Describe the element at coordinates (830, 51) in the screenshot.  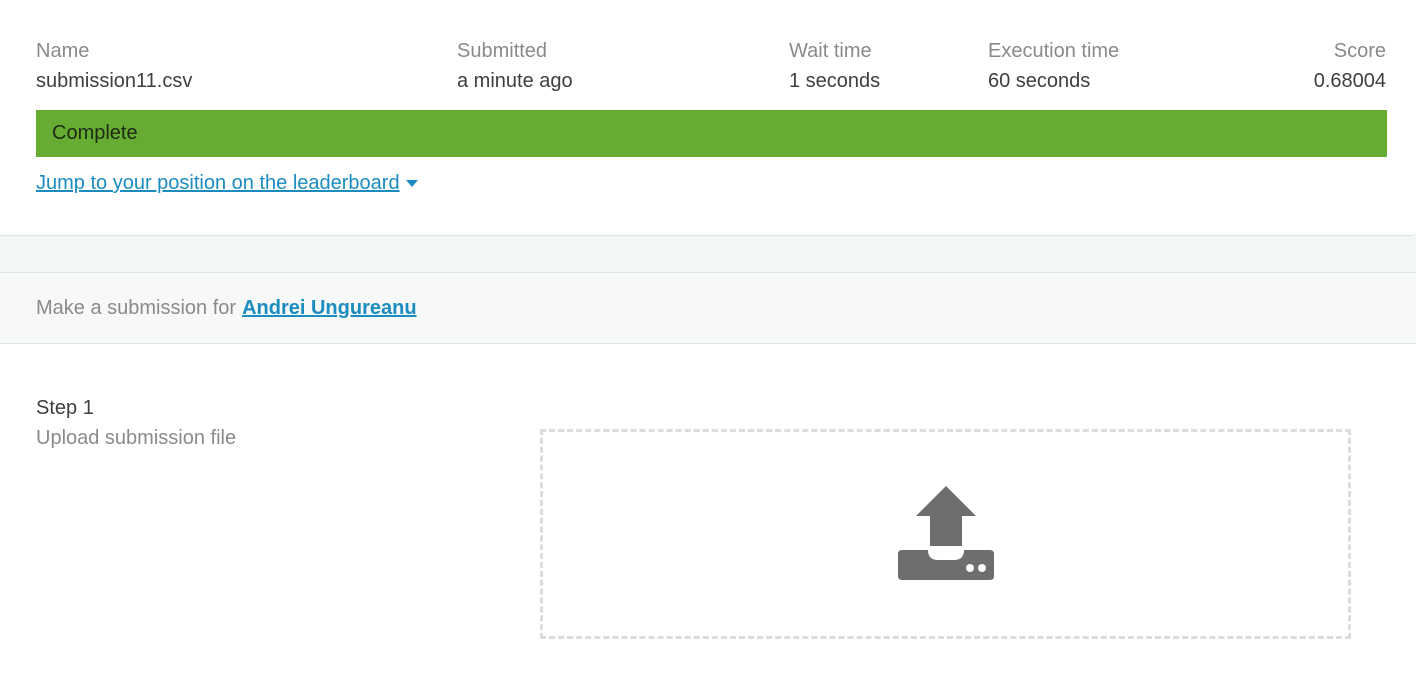
I see `column-label: Wait time` at that location.